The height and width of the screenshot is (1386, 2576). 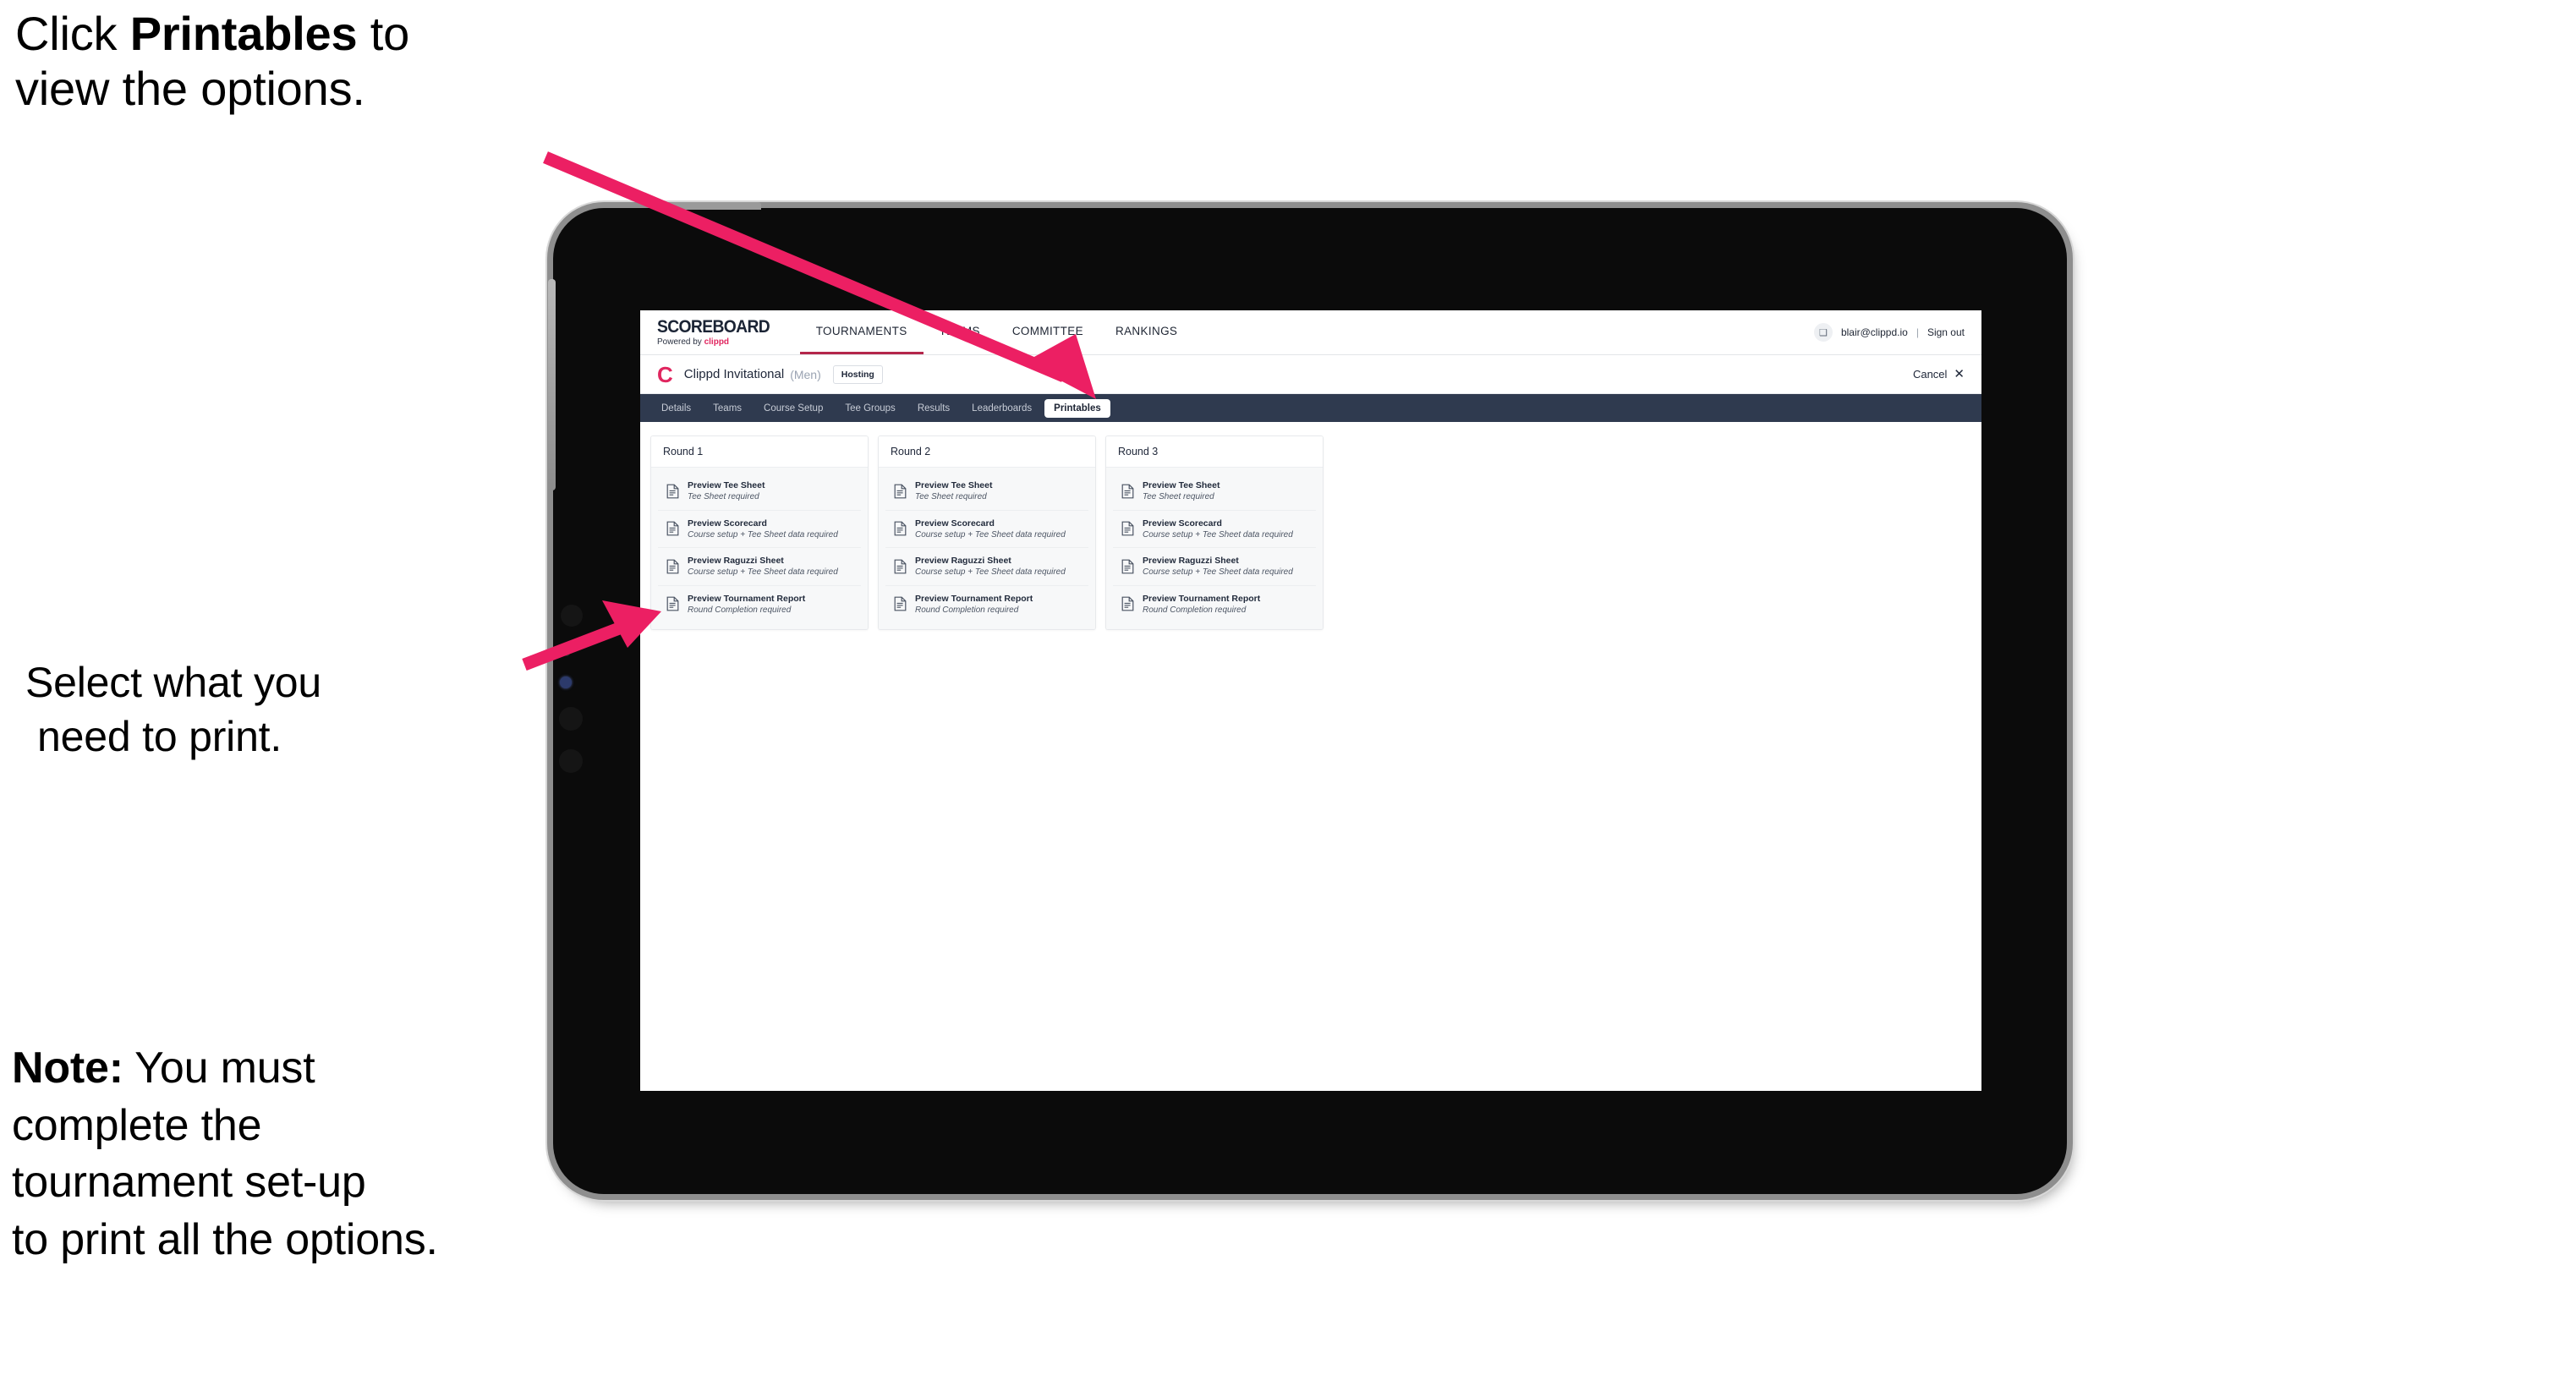 What do you see at coordinates (1930, 374) in the screenshot?
I see `cancel-label: Cancel` at bounding box center [1930, 374].